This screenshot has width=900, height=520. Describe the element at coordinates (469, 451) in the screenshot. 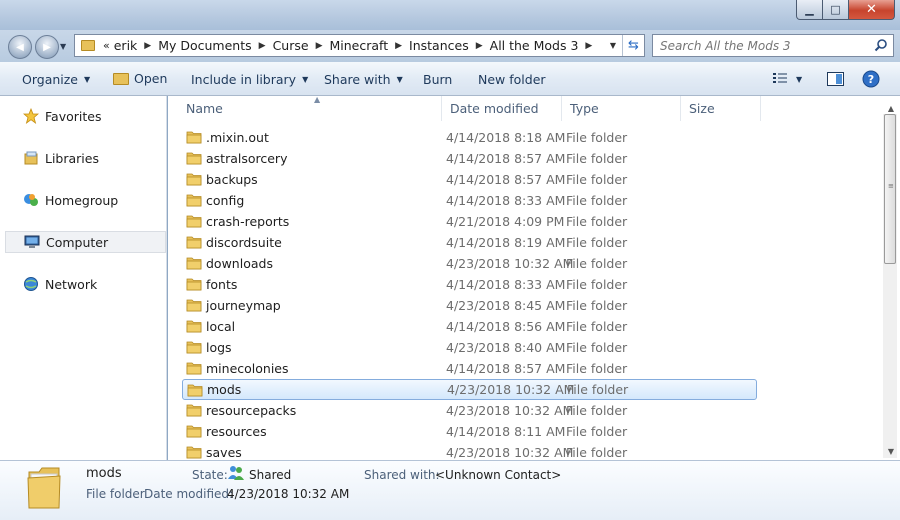

I see `table-row: saves 4/23/2018 10:32 AM File folder` at that location.